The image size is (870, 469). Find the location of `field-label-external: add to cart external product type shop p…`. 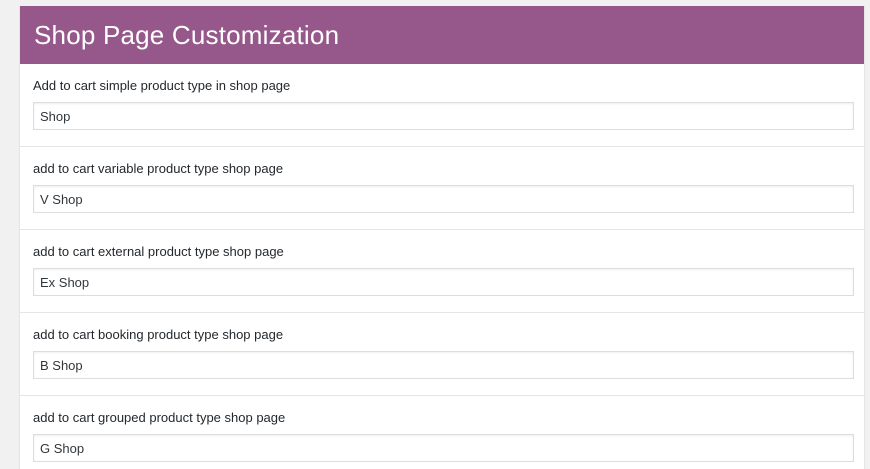

field-label-external: add to cart external product type shop p… is located at coordinates (158, 251).